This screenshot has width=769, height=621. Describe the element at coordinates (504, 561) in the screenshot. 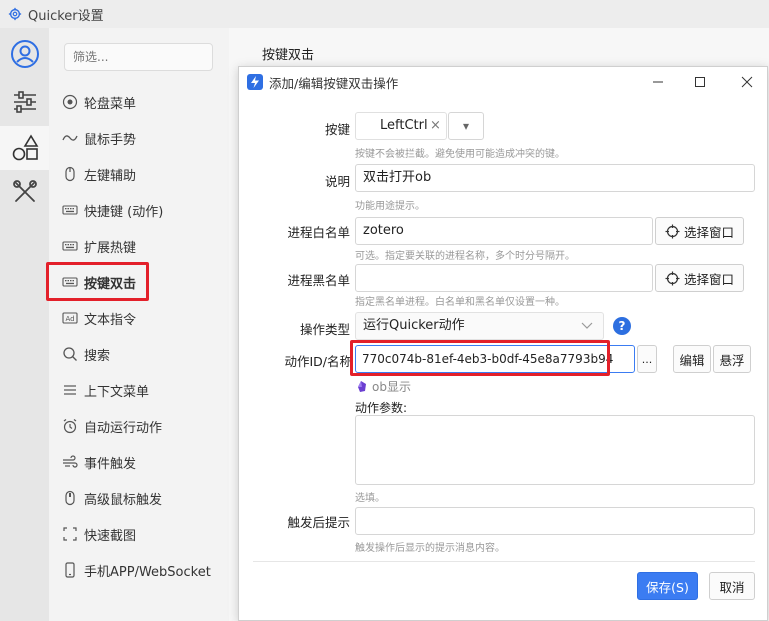

I see `footer-divider` at that location.